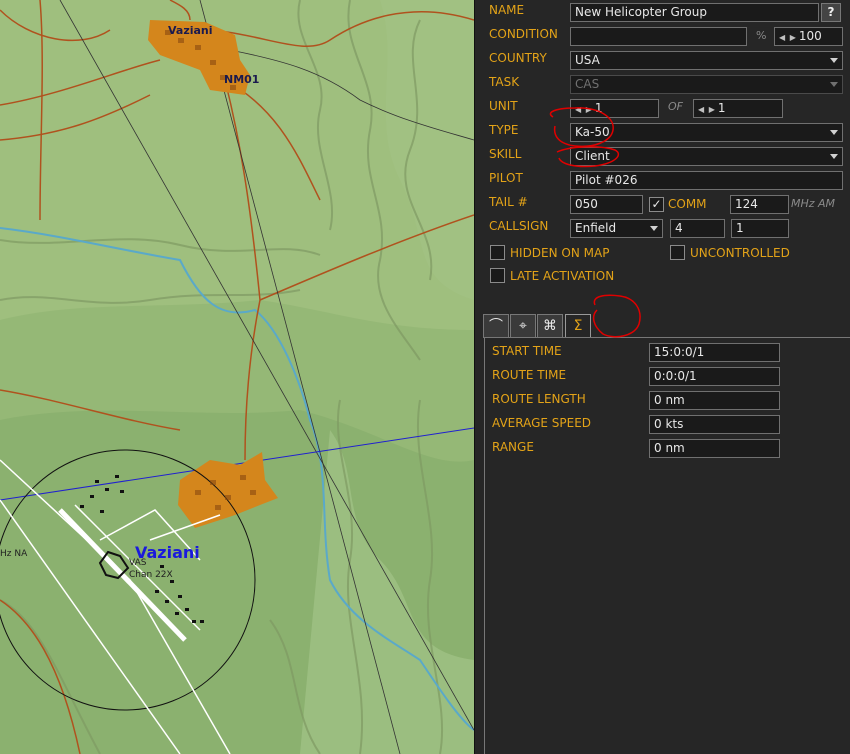 The height and width of the screenshot is (754, 850). What do you see at coordinates (507, 10) in the screenshot?
I see `name-label: NAME` at bounding box center [507, 10].